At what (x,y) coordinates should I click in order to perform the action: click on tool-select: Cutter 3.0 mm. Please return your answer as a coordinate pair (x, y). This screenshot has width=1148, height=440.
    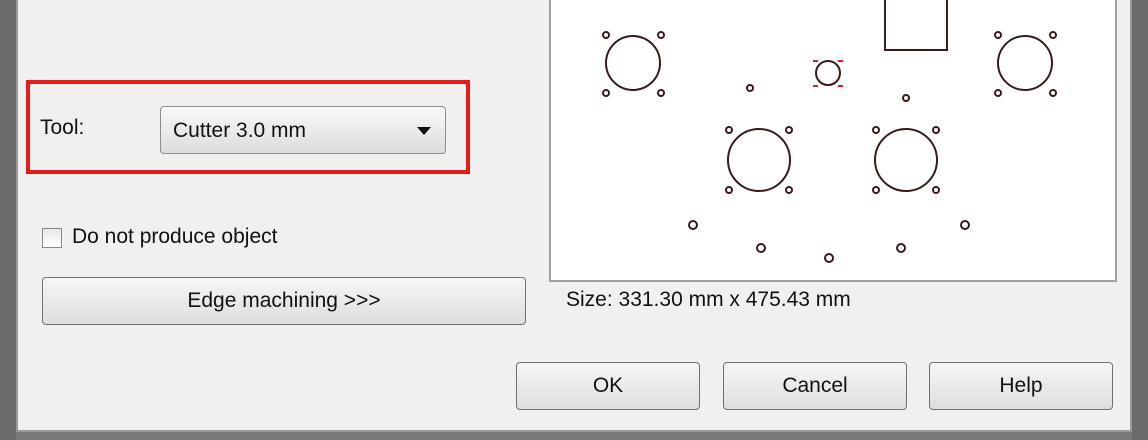
    Looking at the image, I should click on (303, 130).